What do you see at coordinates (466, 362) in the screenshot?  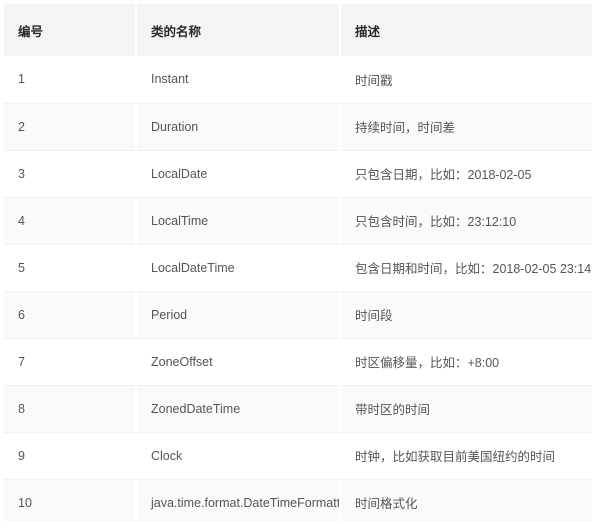 I see `cell-desc: 时区偏移量，比如：+8:00` at bounding box center [466, 362].